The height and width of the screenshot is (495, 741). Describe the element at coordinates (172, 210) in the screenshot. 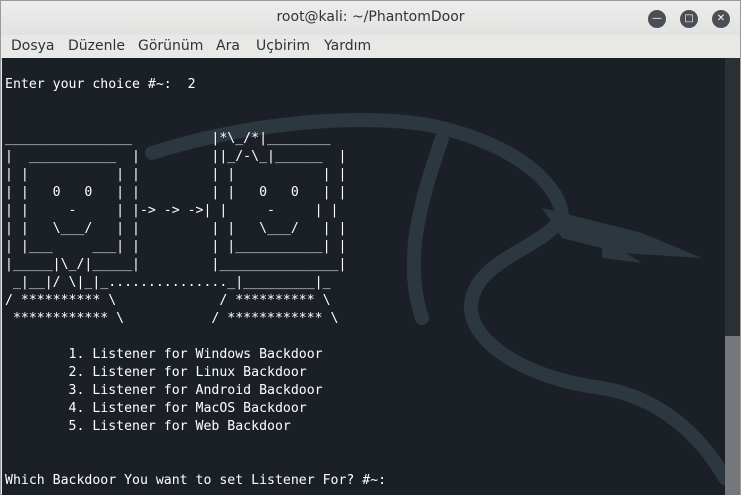

I see `terminal-line: | | - | |-> -> ->| | - | |` at that location.